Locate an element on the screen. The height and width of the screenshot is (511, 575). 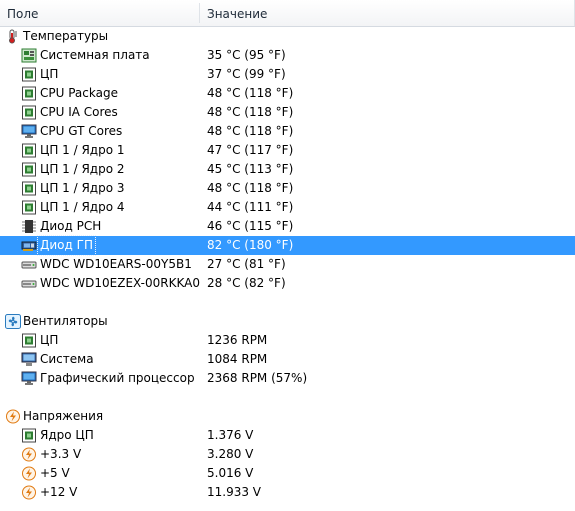
sensor-row: ЦП 37 °C (99 °F) is located at coordinates (287, 74).